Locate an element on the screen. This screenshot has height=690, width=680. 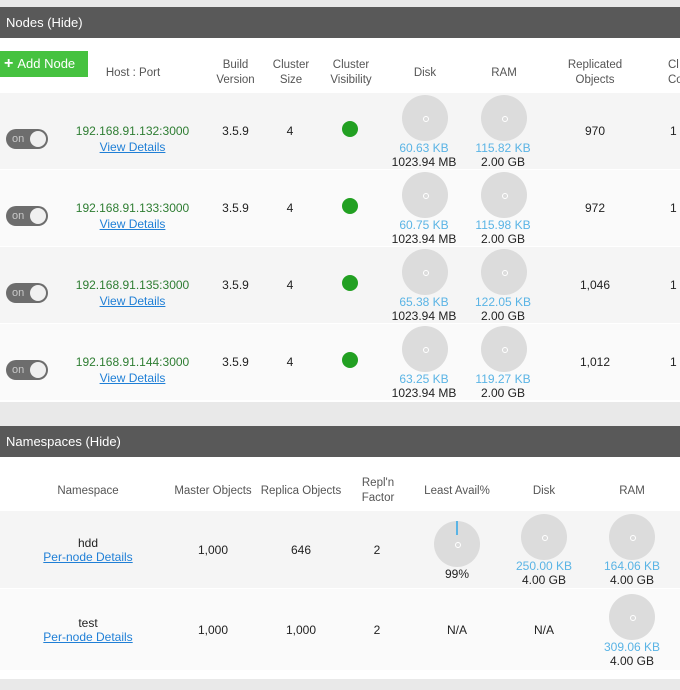
add-node-label: Add Node is located at coordinates (46, 63).